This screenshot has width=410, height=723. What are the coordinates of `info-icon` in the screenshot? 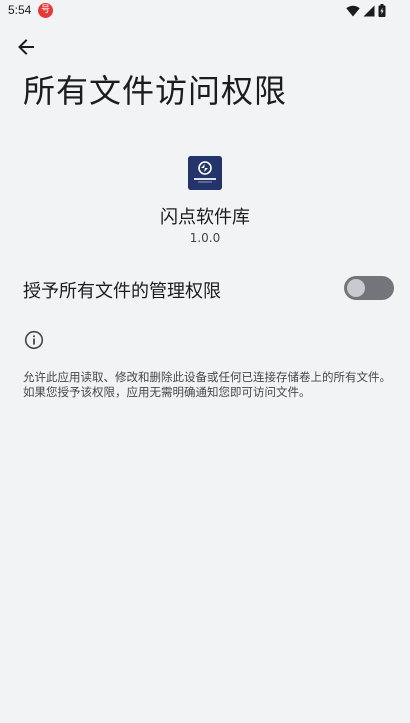 It's located at (34, 340).